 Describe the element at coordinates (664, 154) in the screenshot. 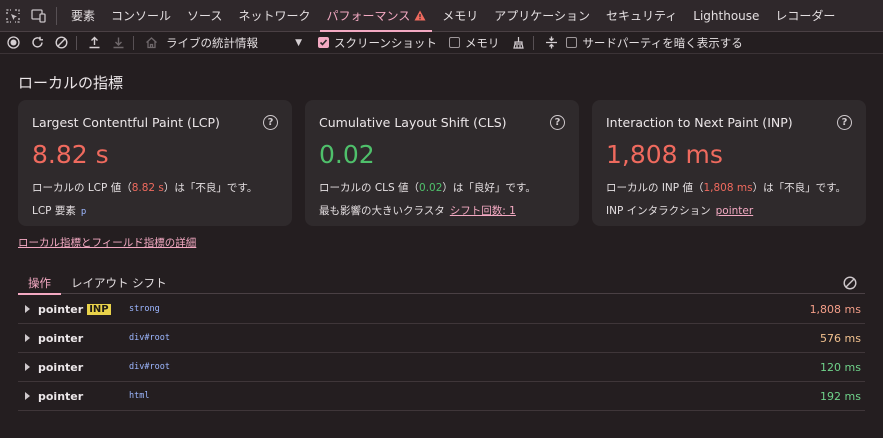

I see `metric-value: 1,808 ms` at that location.